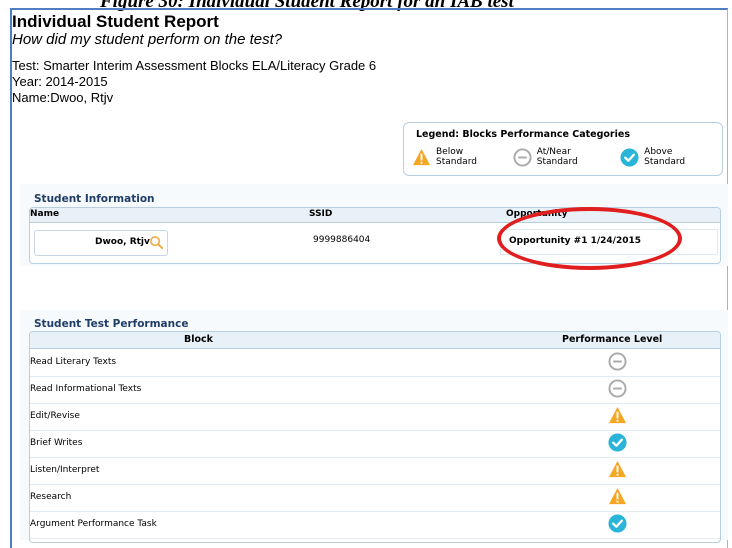  Describe the element at coordinates (86, 389) in the screenshot. I see `block-name: Read Informational Texts` at that location.